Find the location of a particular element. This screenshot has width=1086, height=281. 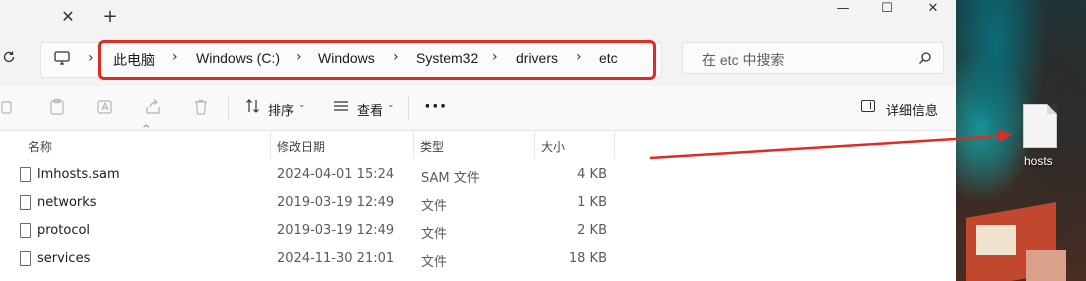

new-tab-button: + is located at coordinates (110, 17).